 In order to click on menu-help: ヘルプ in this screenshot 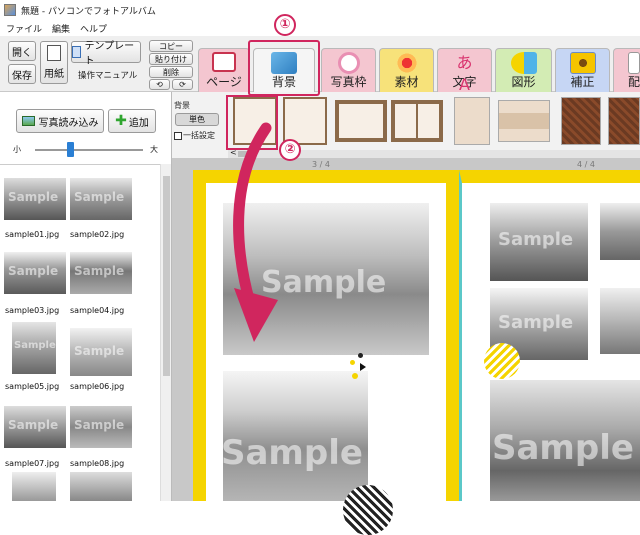, I will do `click(93, 28)`.